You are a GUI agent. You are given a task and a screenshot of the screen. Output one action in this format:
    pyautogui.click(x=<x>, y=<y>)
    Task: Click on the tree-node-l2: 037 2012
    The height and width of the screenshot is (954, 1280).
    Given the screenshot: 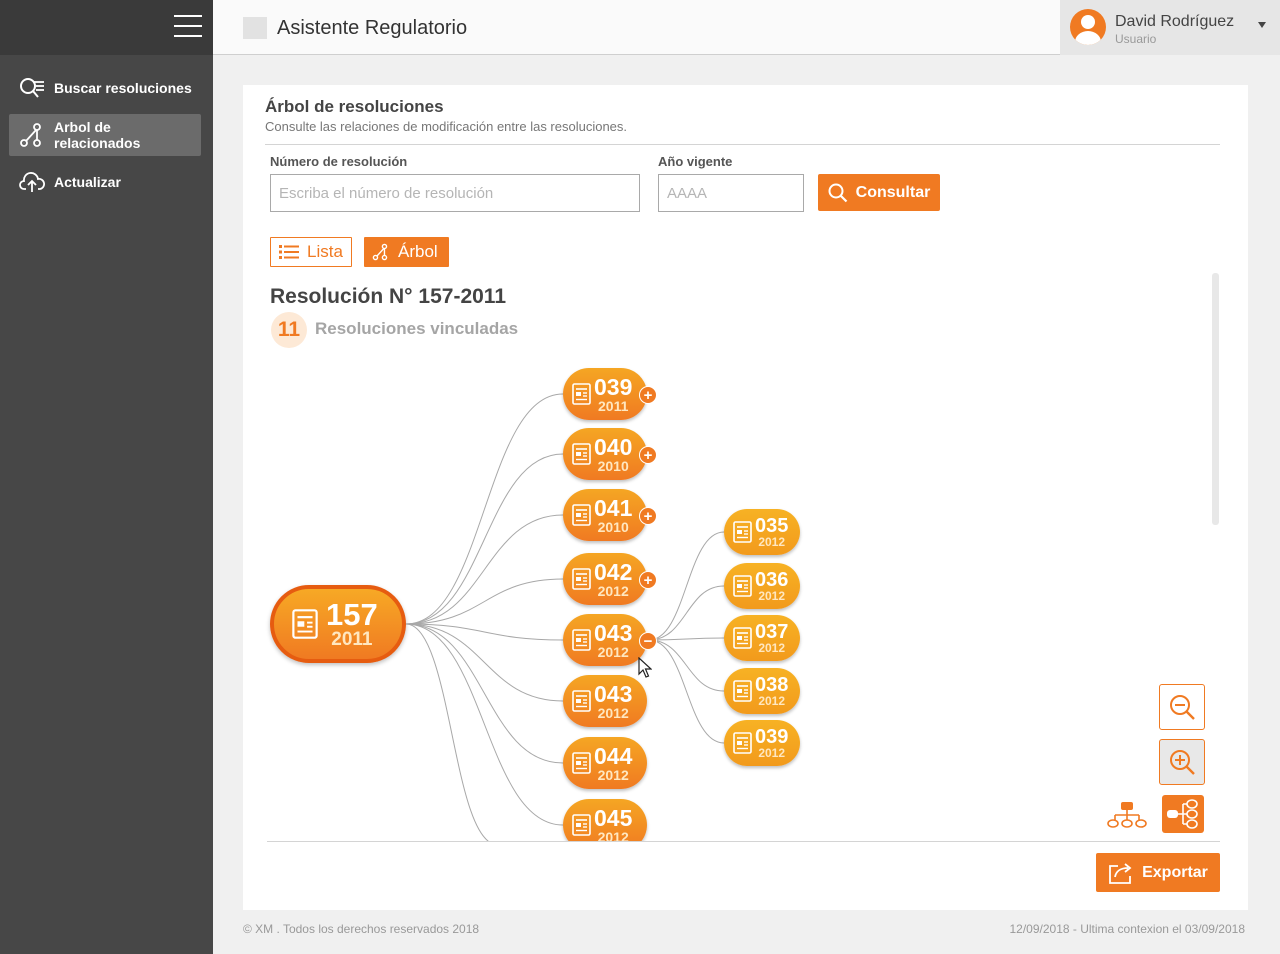 What is the action you would take?
    pyautogui.click(x=762, y=638)
    